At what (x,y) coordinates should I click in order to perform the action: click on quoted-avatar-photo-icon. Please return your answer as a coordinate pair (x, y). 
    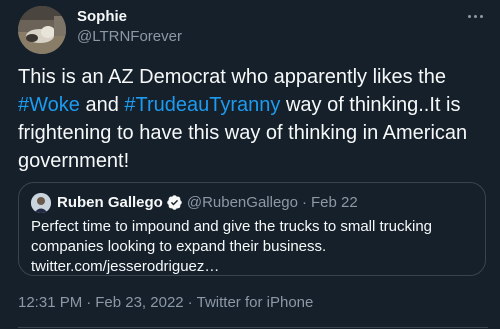
    Looking at the image, I should click on (41, 203).